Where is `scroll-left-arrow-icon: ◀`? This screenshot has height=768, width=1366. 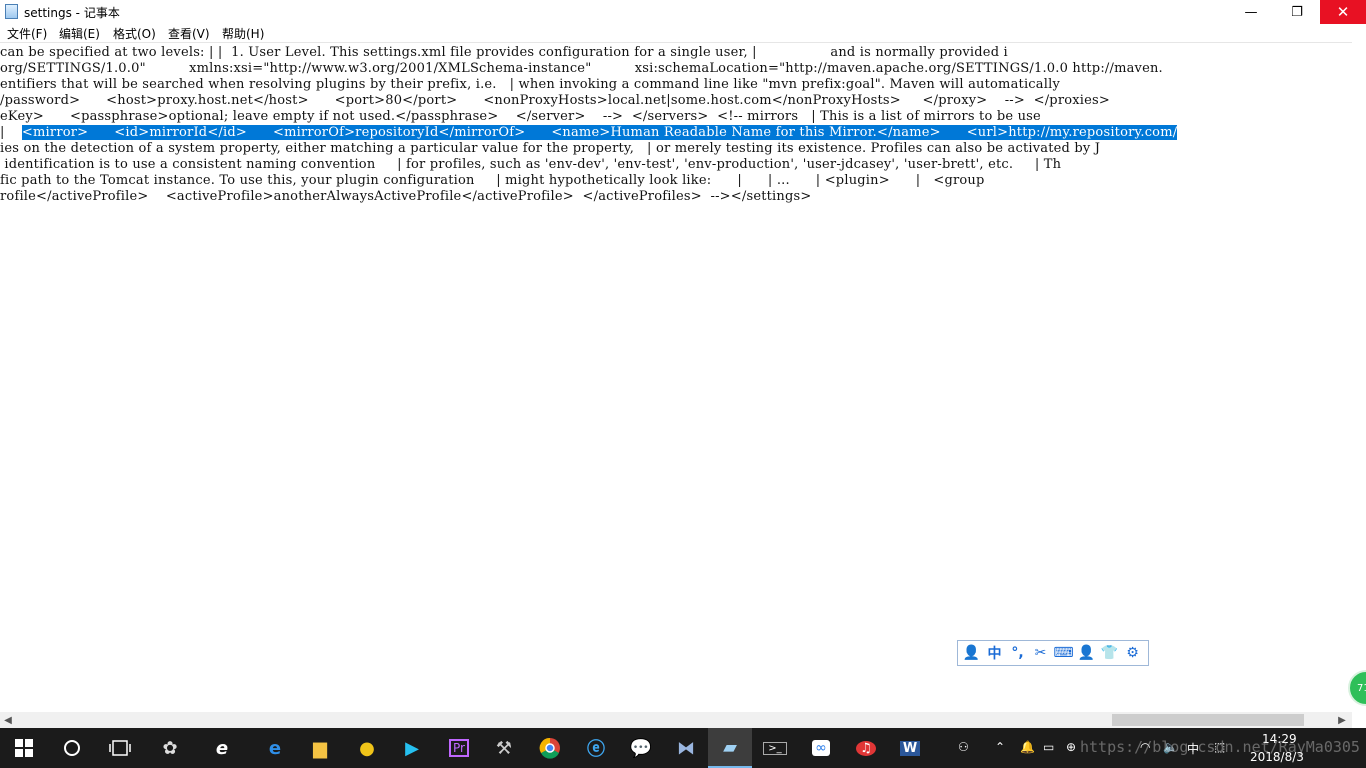 scroll-left-arrow-icon: ◀ is located at coordinates (8, 720).